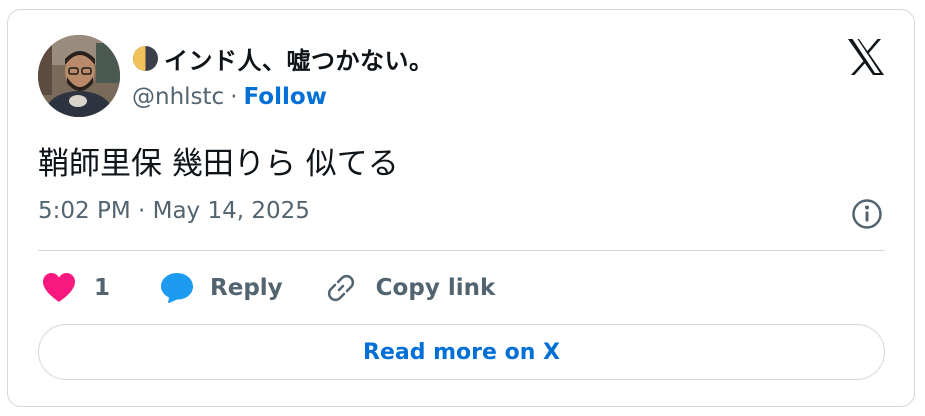 Image resolution: width=925 pixels, height=416 pixels. What do you see at coordinates (341, 288) in the screenshot?
I see `link-icon` at bounding box center [341, 288].